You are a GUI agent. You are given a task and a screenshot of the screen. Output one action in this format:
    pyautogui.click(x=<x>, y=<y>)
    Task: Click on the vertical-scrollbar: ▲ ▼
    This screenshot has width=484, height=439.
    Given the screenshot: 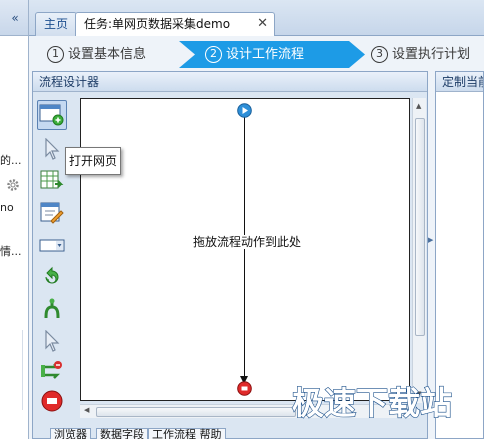 What is the action you would take?
    pyautogui.click(x=419, y=250)
    